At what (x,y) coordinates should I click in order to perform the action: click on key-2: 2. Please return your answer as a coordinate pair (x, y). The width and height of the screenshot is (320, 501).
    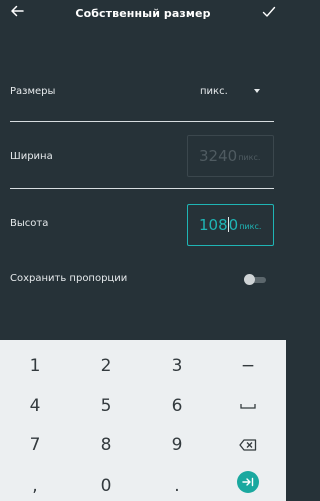
    Looking at the image, I should click on (106, 366).